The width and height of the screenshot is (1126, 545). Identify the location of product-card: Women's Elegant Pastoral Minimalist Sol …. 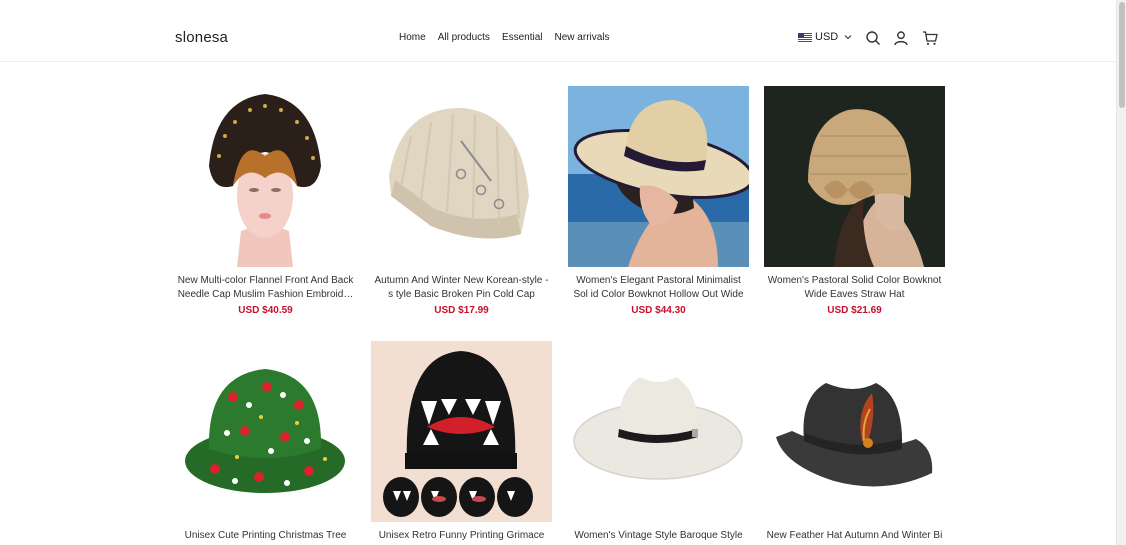
(658, 201).